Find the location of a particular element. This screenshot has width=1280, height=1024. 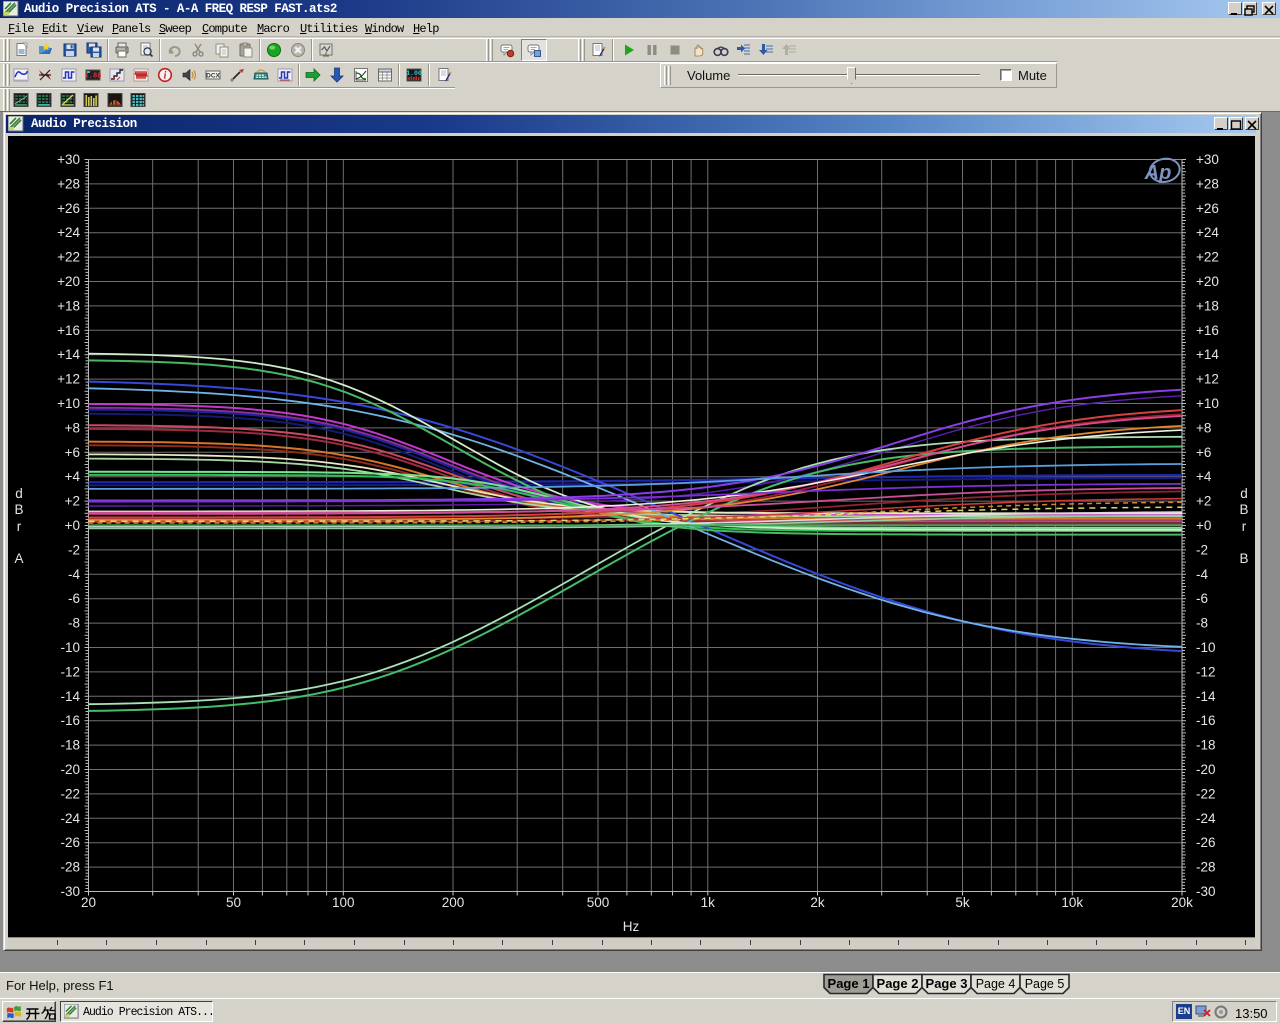

svg-text: Page 2 is located at coordinates (898, 983).